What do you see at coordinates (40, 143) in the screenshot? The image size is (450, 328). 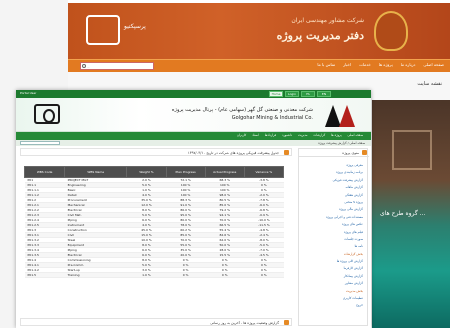 I see `front-search-input` at bounding box center [40, 143].